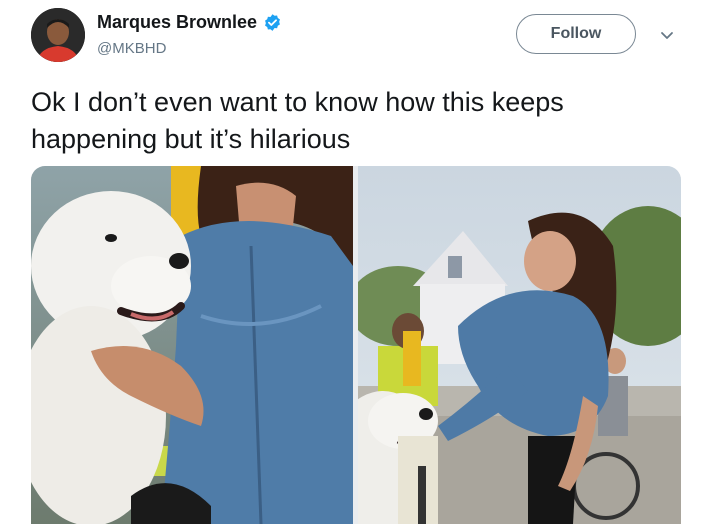 This screenshot has height=524, width=715. I want to click on display-name: Marques Brownlee, so click(177, 22).